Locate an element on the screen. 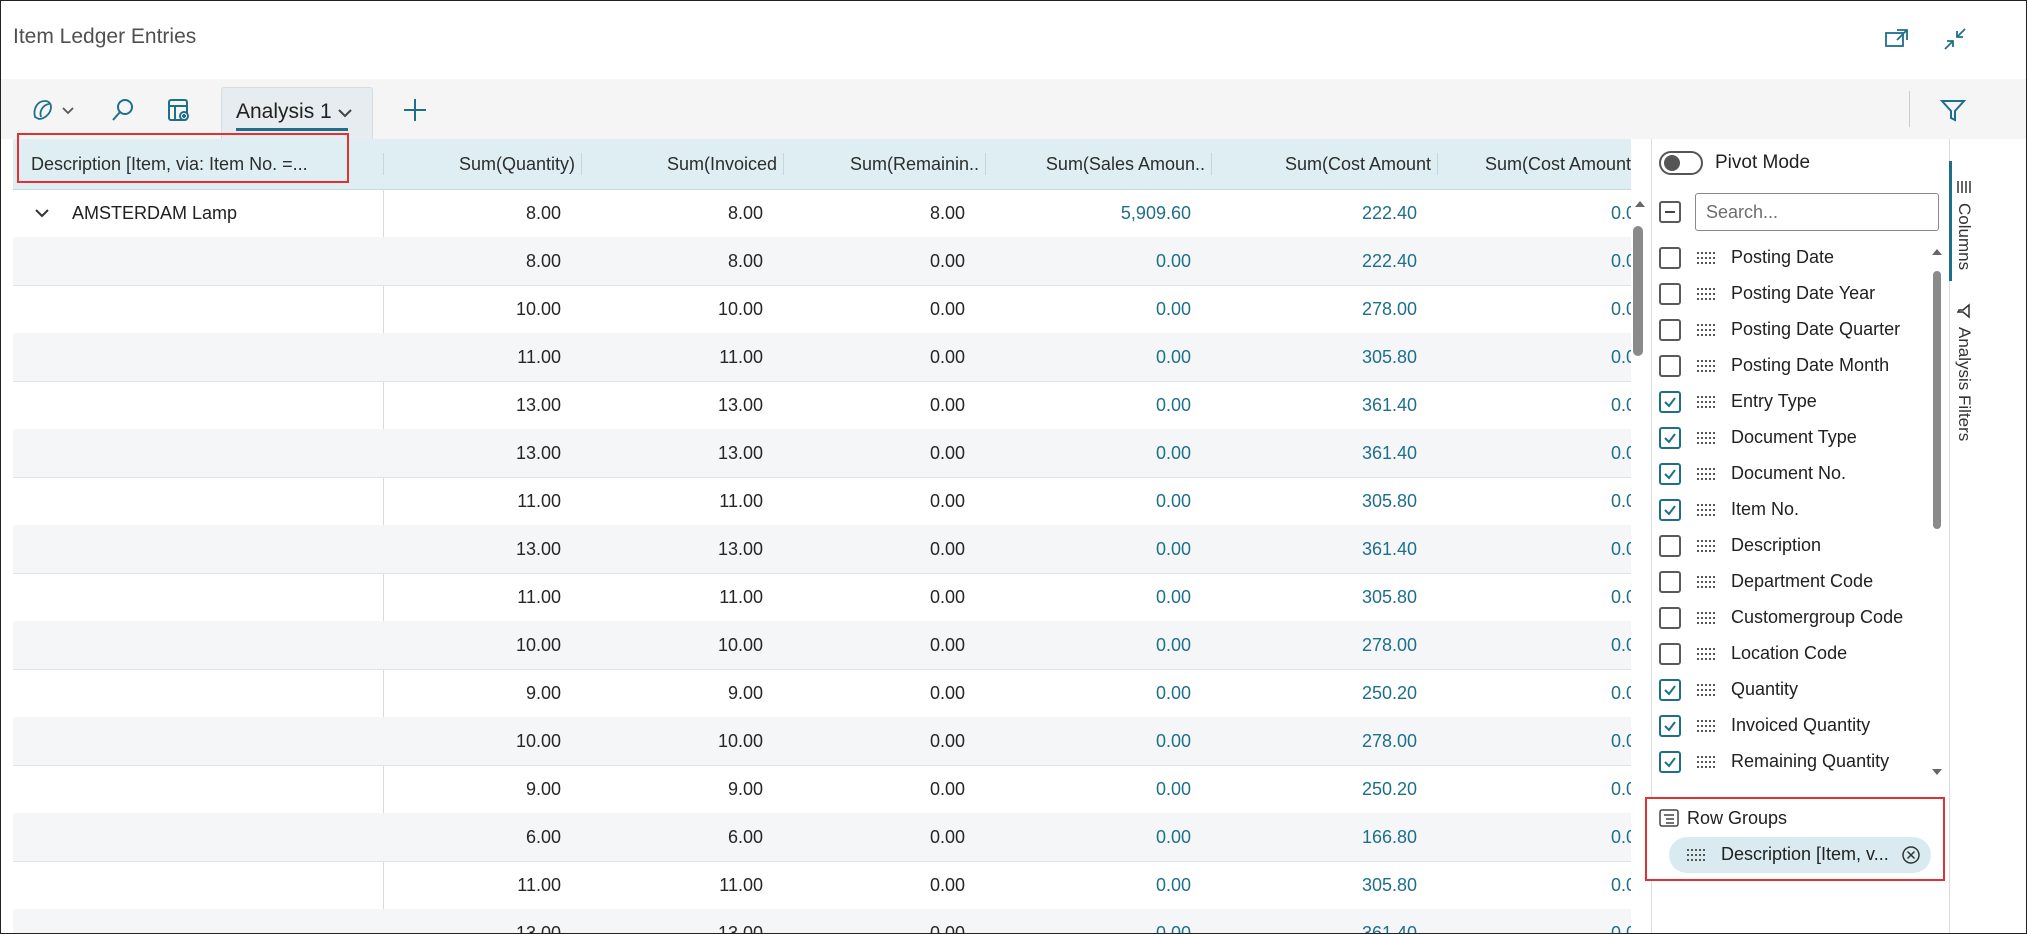 This screenshot has width=2027, height=934. column-list-item: Posting Date Year is located at coordinates (1794, 294).